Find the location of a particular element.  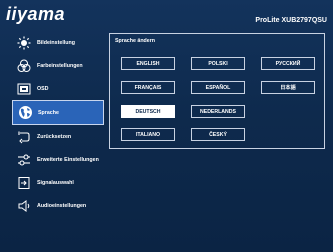

sidebar-item-signalauswahl: Signalauswahl is located at coordinates (58, 182).